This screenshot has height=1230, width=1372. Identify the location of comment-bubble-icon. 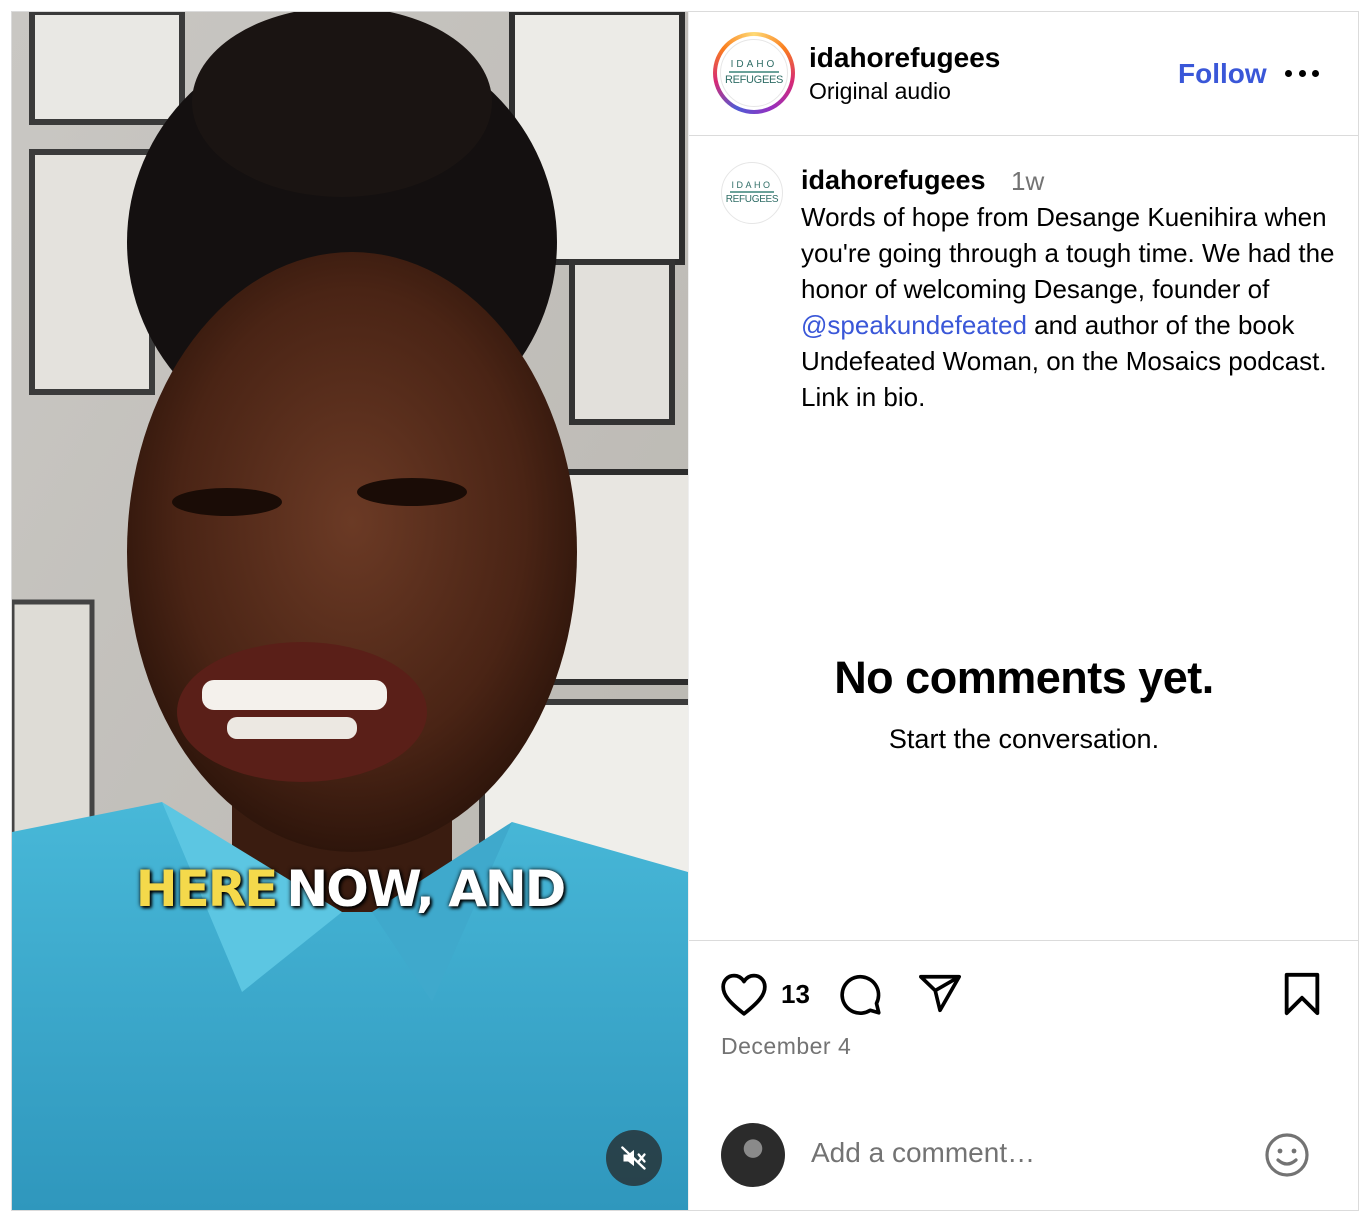
(860, 994).